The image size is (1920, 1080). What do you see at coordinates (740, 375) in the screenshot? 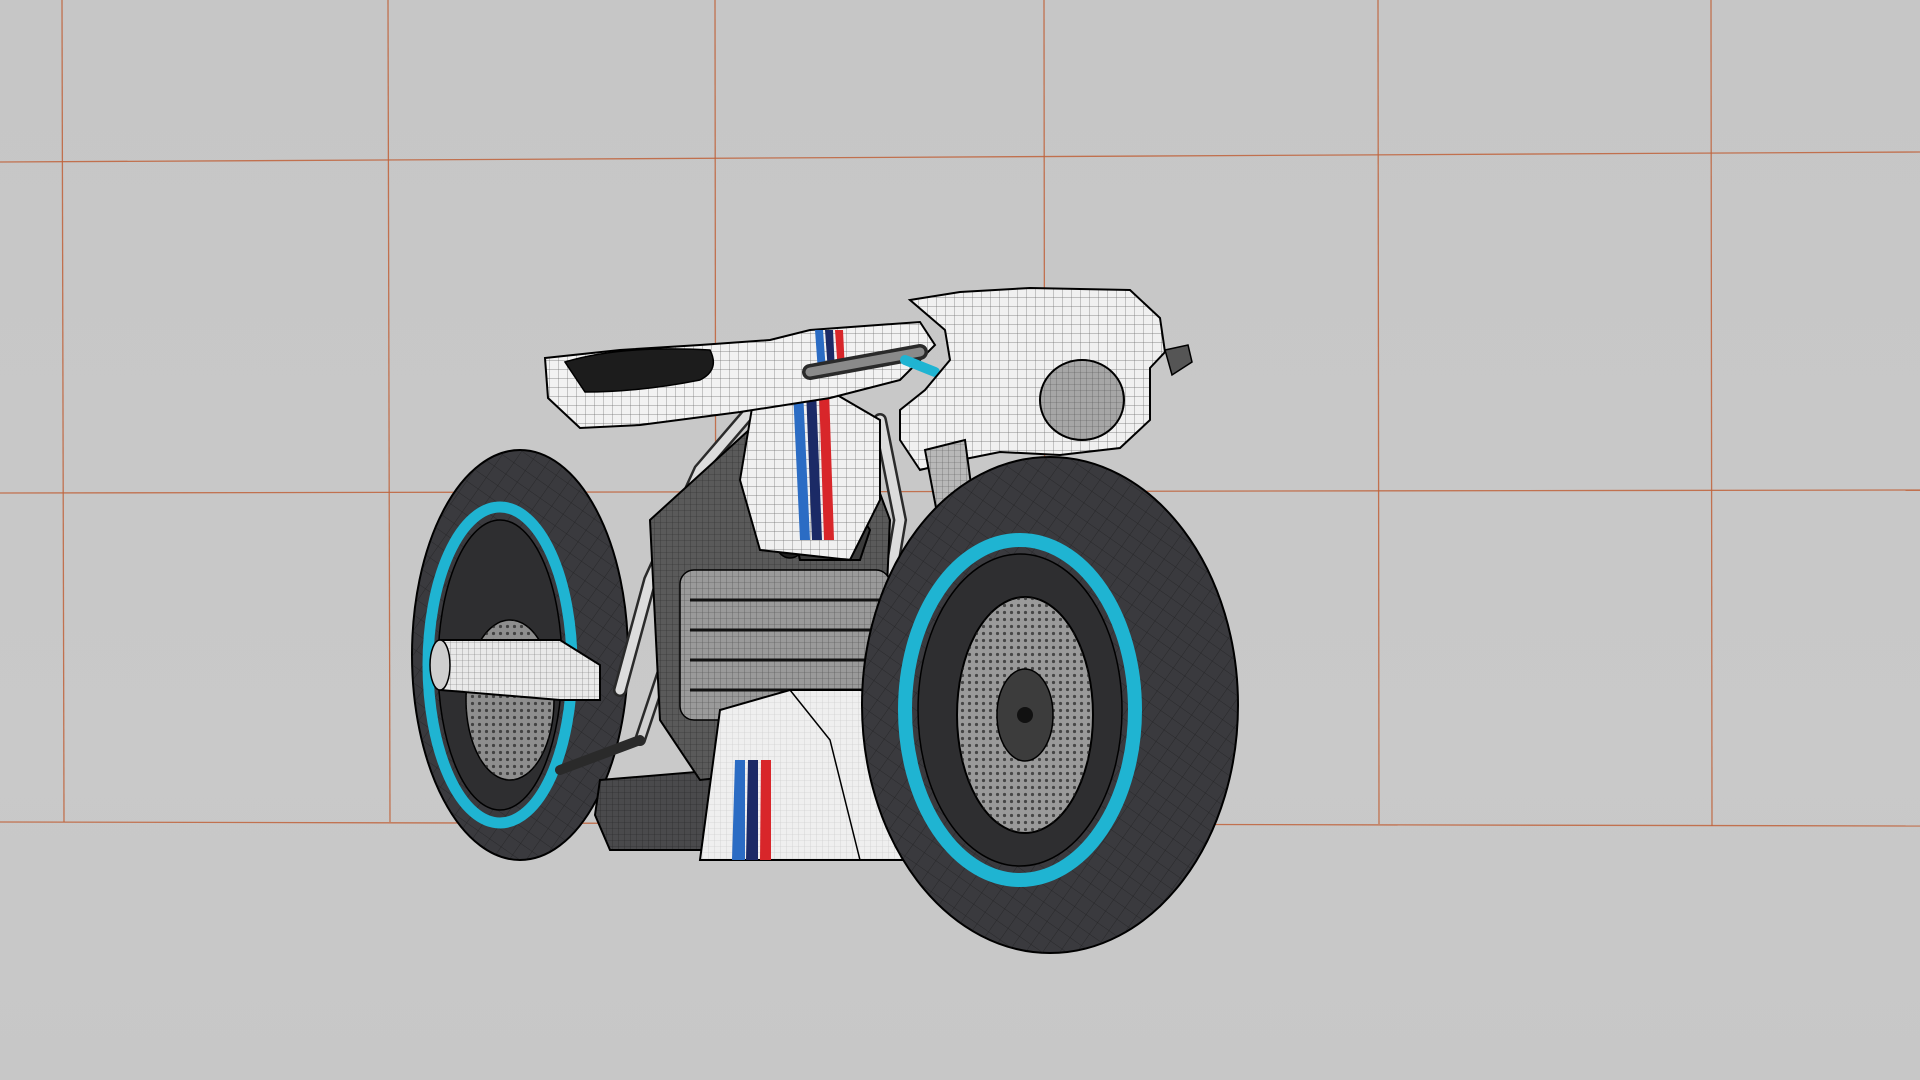
I see `seat` at bounding box center [740, 375].